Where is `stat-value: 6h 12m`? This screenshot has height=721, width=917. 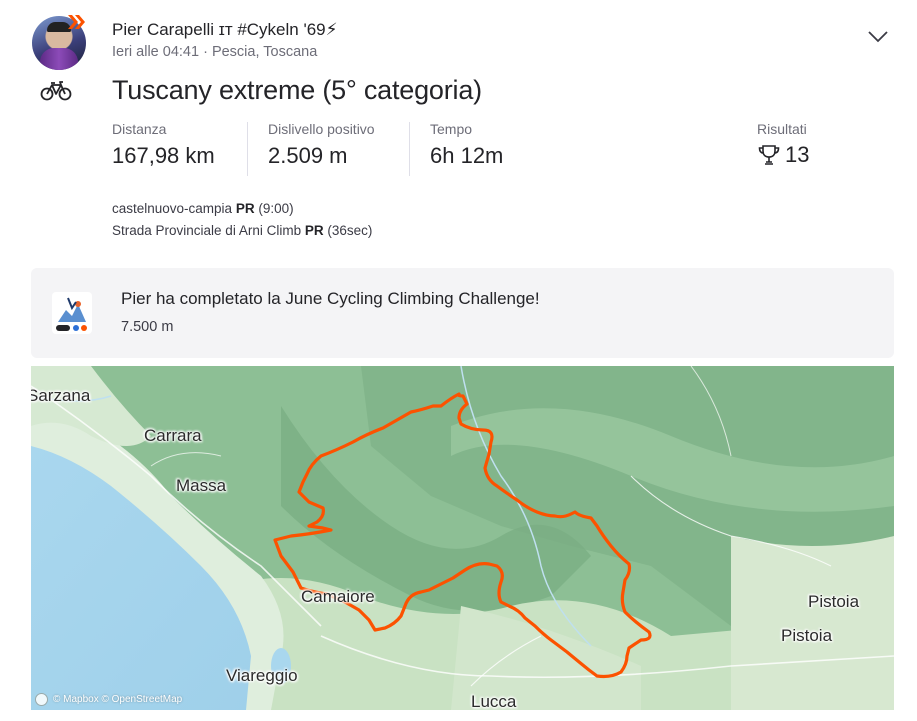 stat-value: 6h 12m is located at coordinates (467, 155).